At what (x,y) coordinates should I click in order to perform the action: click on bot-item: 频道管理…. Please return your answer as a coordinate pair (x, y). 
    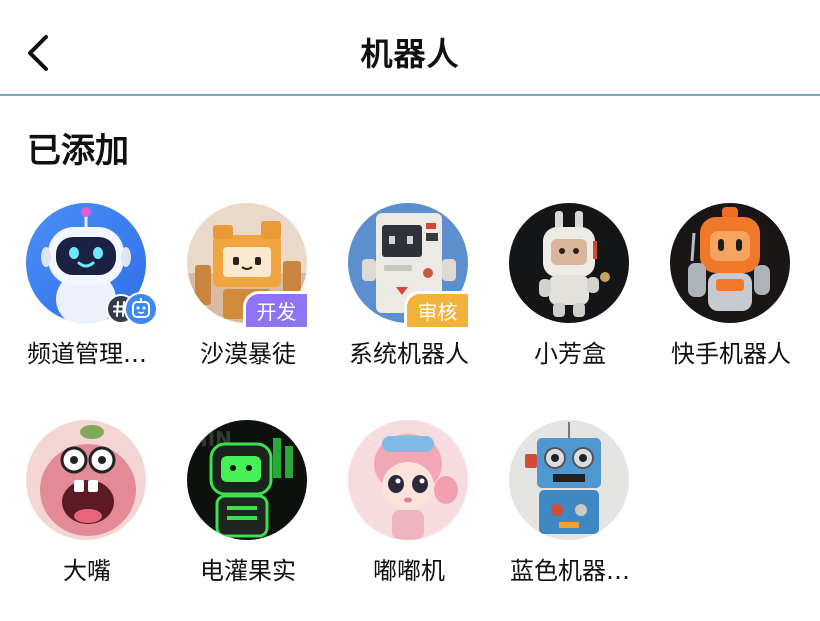
    Looking at the image, I should click on (87, 303).